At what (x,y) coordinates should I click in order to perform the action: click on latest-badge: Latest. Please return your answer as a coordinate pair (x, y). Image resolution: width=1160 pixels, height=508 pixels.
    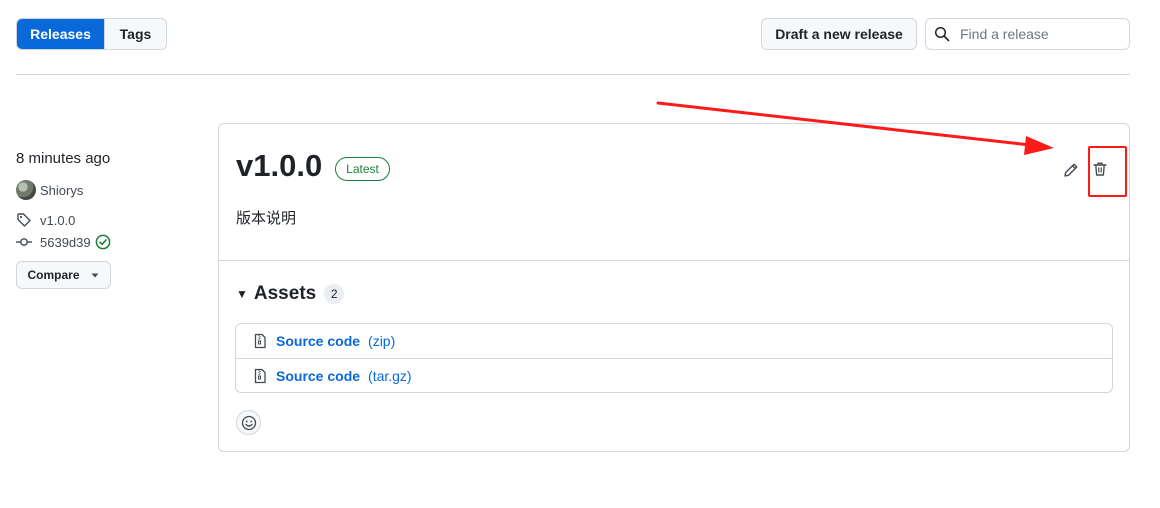
    Looking at the image, I should click on (362, 169).